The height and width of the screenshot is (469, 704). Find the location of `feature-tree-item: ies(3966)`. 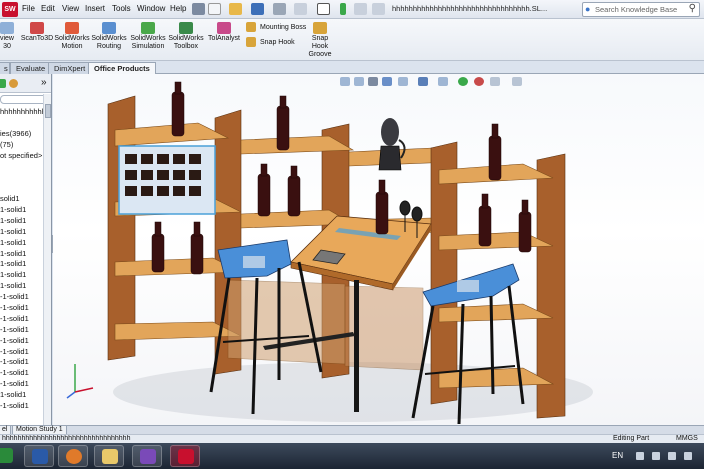

feature-tree-item: ies(3966) is located at coordinates (22, 134).